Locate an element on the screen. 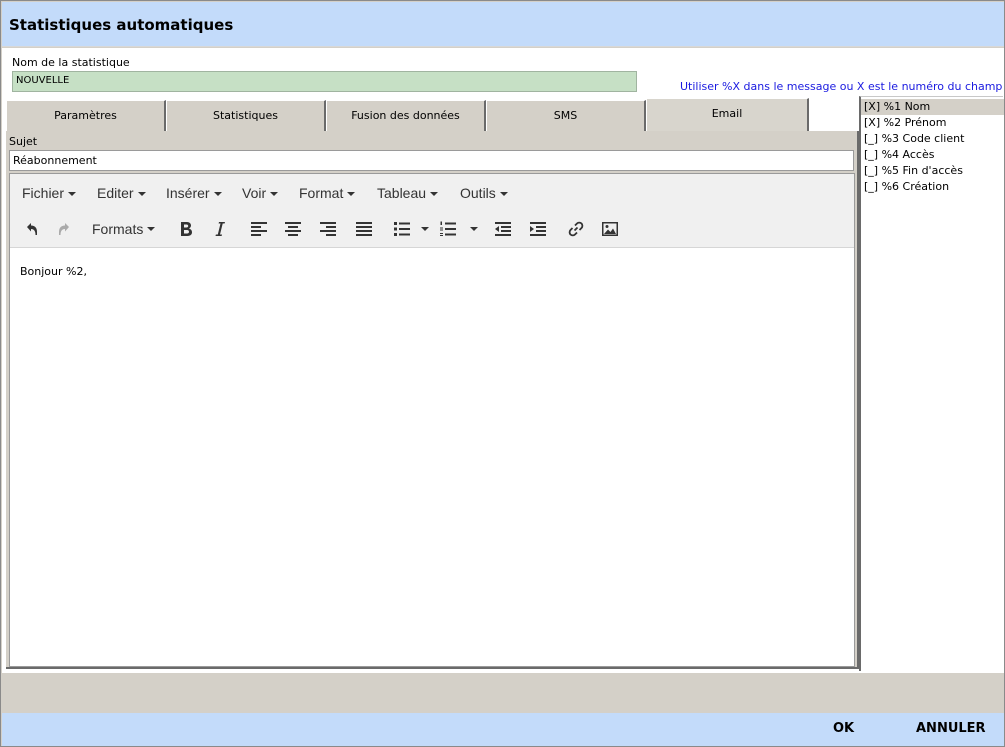 This screenshot has height=747, width=1005. menu-tableau-label: Tableau is located at coordinates (402, 193).